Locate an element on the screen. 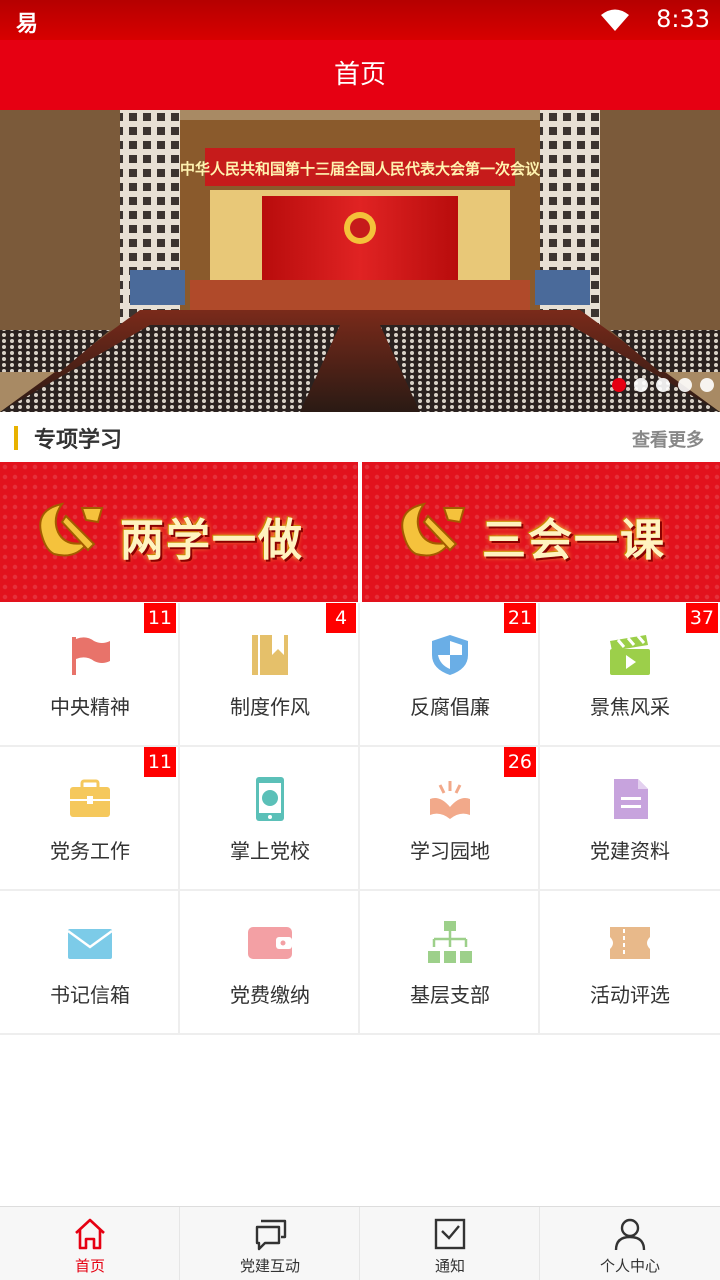 The height and width of the screenshot is (1280, 720). wifi-icon is located at coordinates (615, 20).